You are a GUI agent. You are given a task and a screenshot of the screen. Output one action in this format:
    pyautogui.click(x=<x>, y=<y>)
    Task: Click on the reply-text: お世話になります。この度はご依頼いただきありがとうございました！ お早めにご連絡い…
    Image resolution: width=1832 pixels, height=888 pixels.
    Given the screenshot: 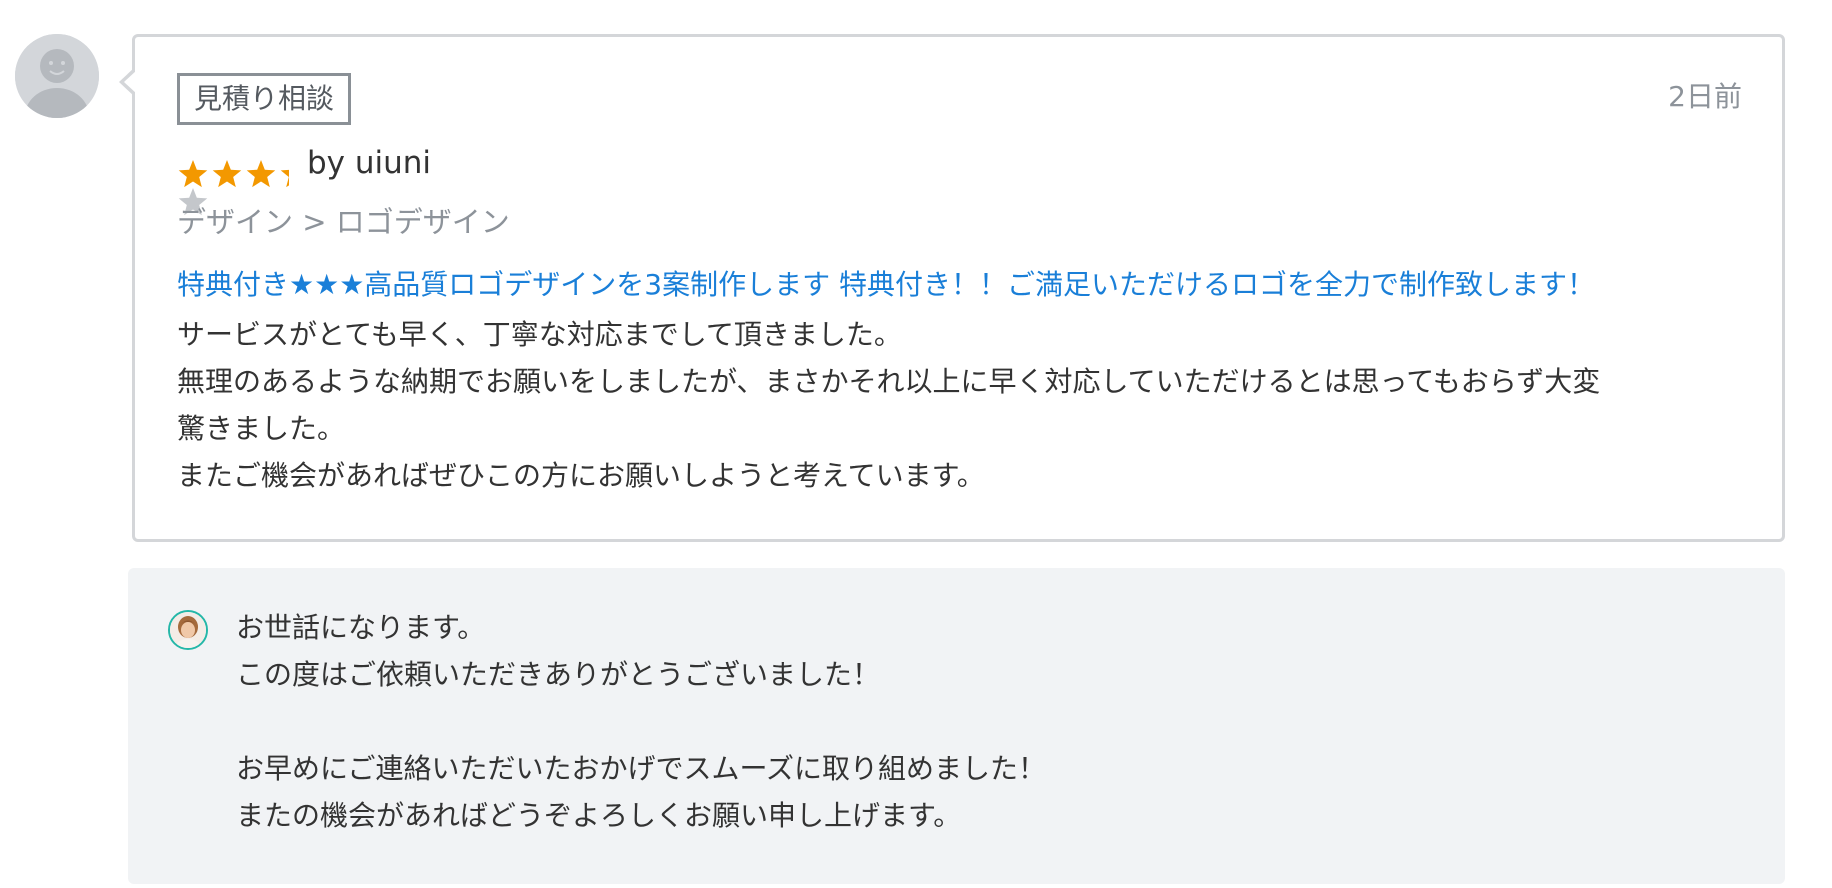 What is the action you would take?
    pyautogui.click(x=641, y=721)
    